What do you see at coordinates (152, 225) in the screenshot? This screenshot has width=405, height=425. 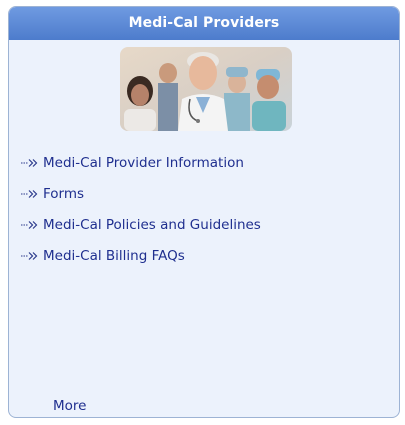 I see `policies-guidelines-link: Medi-Cal Policies and Guidelines` at bounding box center [152, 225].